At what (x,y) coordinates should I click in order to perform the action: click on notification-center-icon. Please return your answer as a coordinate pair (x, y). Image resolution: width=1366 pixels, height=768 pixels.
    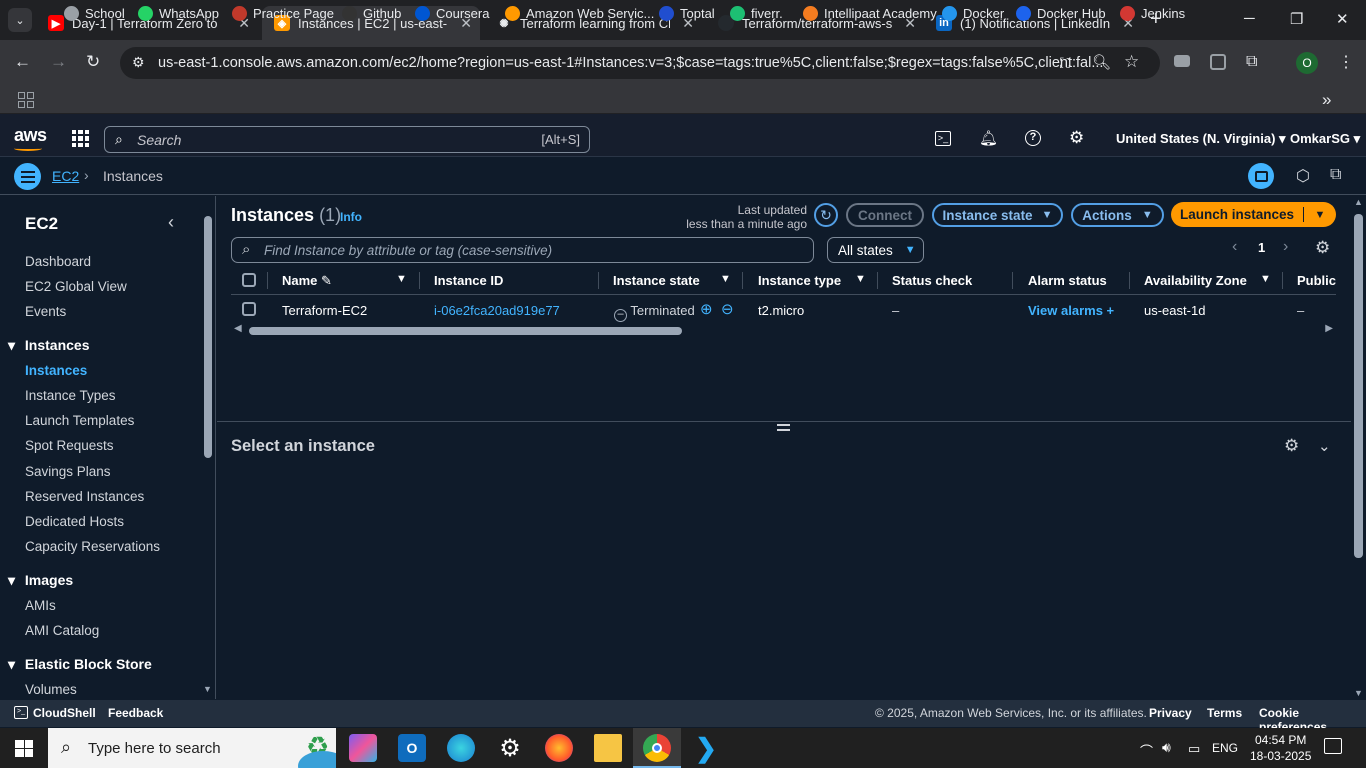
    Looking at the image, I should click on (1333, 746).